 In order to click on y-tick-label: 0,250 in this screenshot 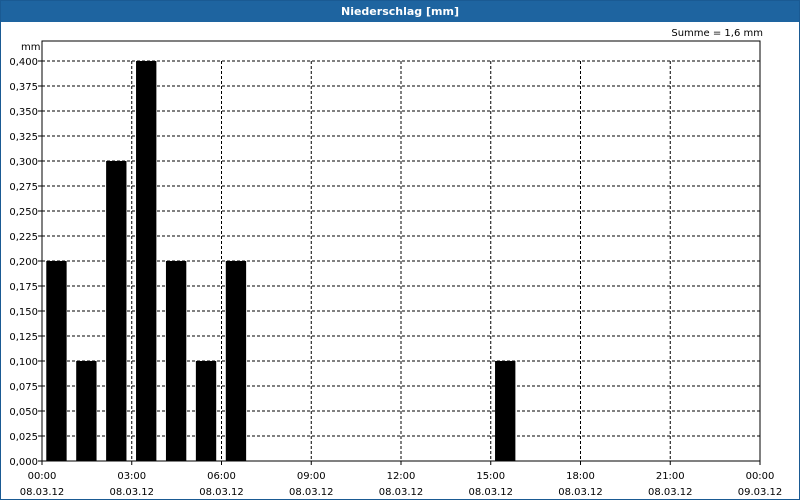, I will do `click(23, 212)`.